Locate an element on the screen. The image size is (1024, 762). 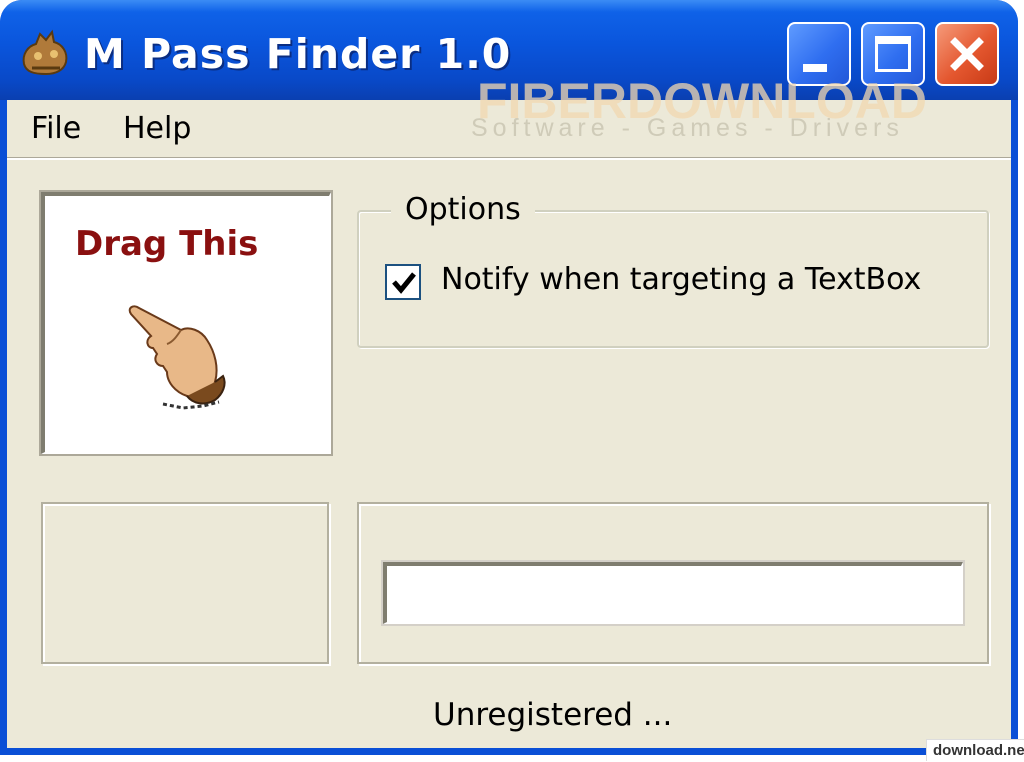
download-badge: download.net.pl is located at coordinates (975, 750).